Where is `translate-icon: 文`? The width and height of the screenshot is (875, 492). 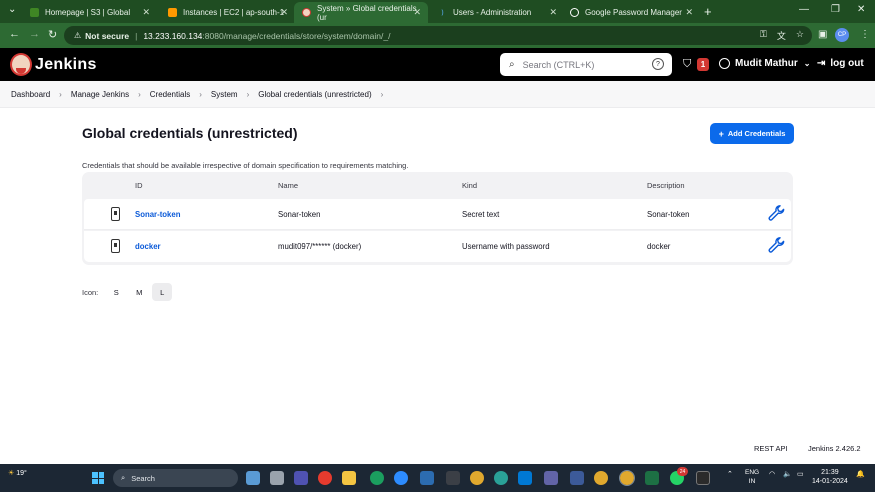
translate-icon: 文 is located at coordinates (781, 35).